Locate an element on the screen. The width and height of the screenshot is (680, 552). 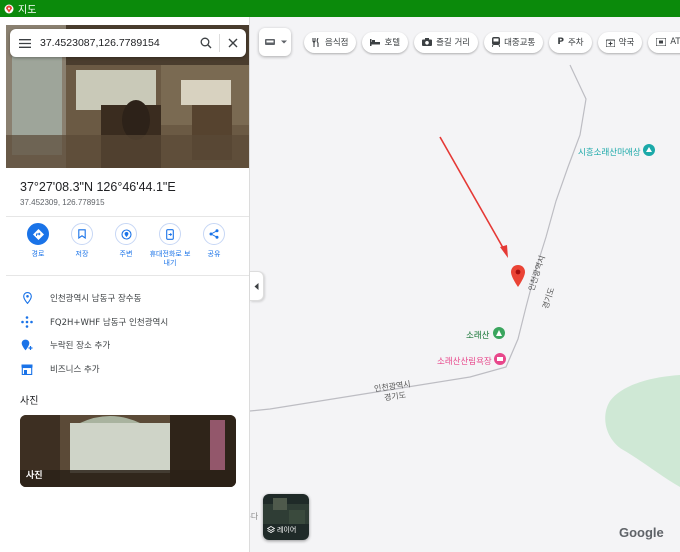
chip-label: 호텔 is located at coordinates (392, 43).